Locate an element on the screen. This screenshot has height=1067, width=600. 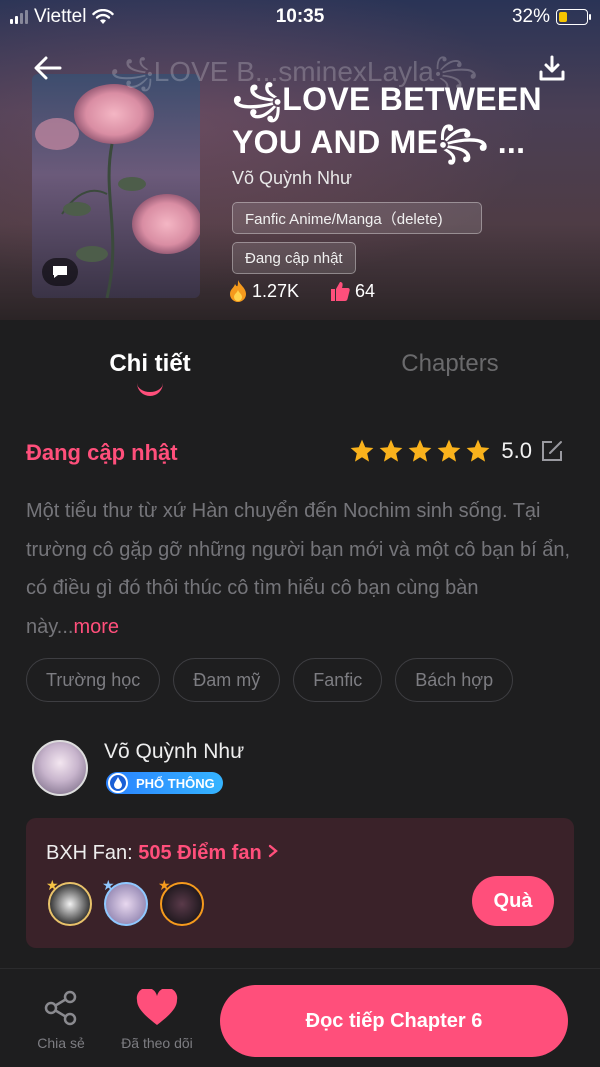
follow-button: Đã theo dõi is located at coordinates (157, 1019).